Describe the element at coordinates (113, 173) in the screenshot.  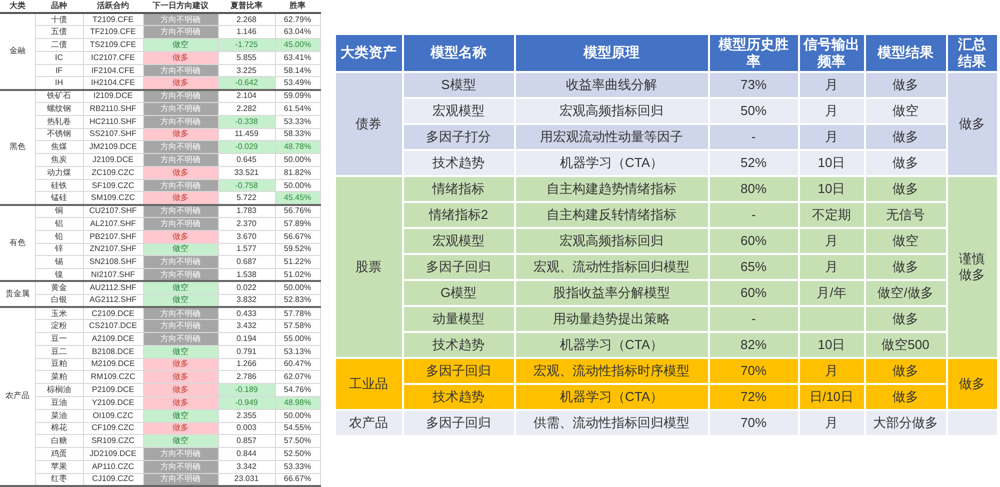
I see `table-cell: ZC109.CZC` at that location.